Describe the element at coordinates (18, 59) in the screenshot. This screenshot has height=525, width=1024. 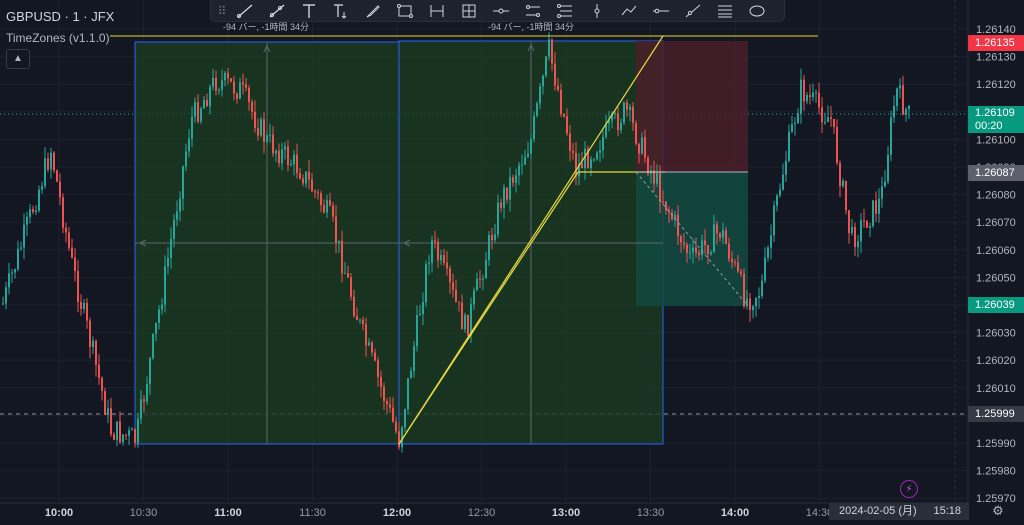
I see `chevron-up-icon: ▲` at that location.